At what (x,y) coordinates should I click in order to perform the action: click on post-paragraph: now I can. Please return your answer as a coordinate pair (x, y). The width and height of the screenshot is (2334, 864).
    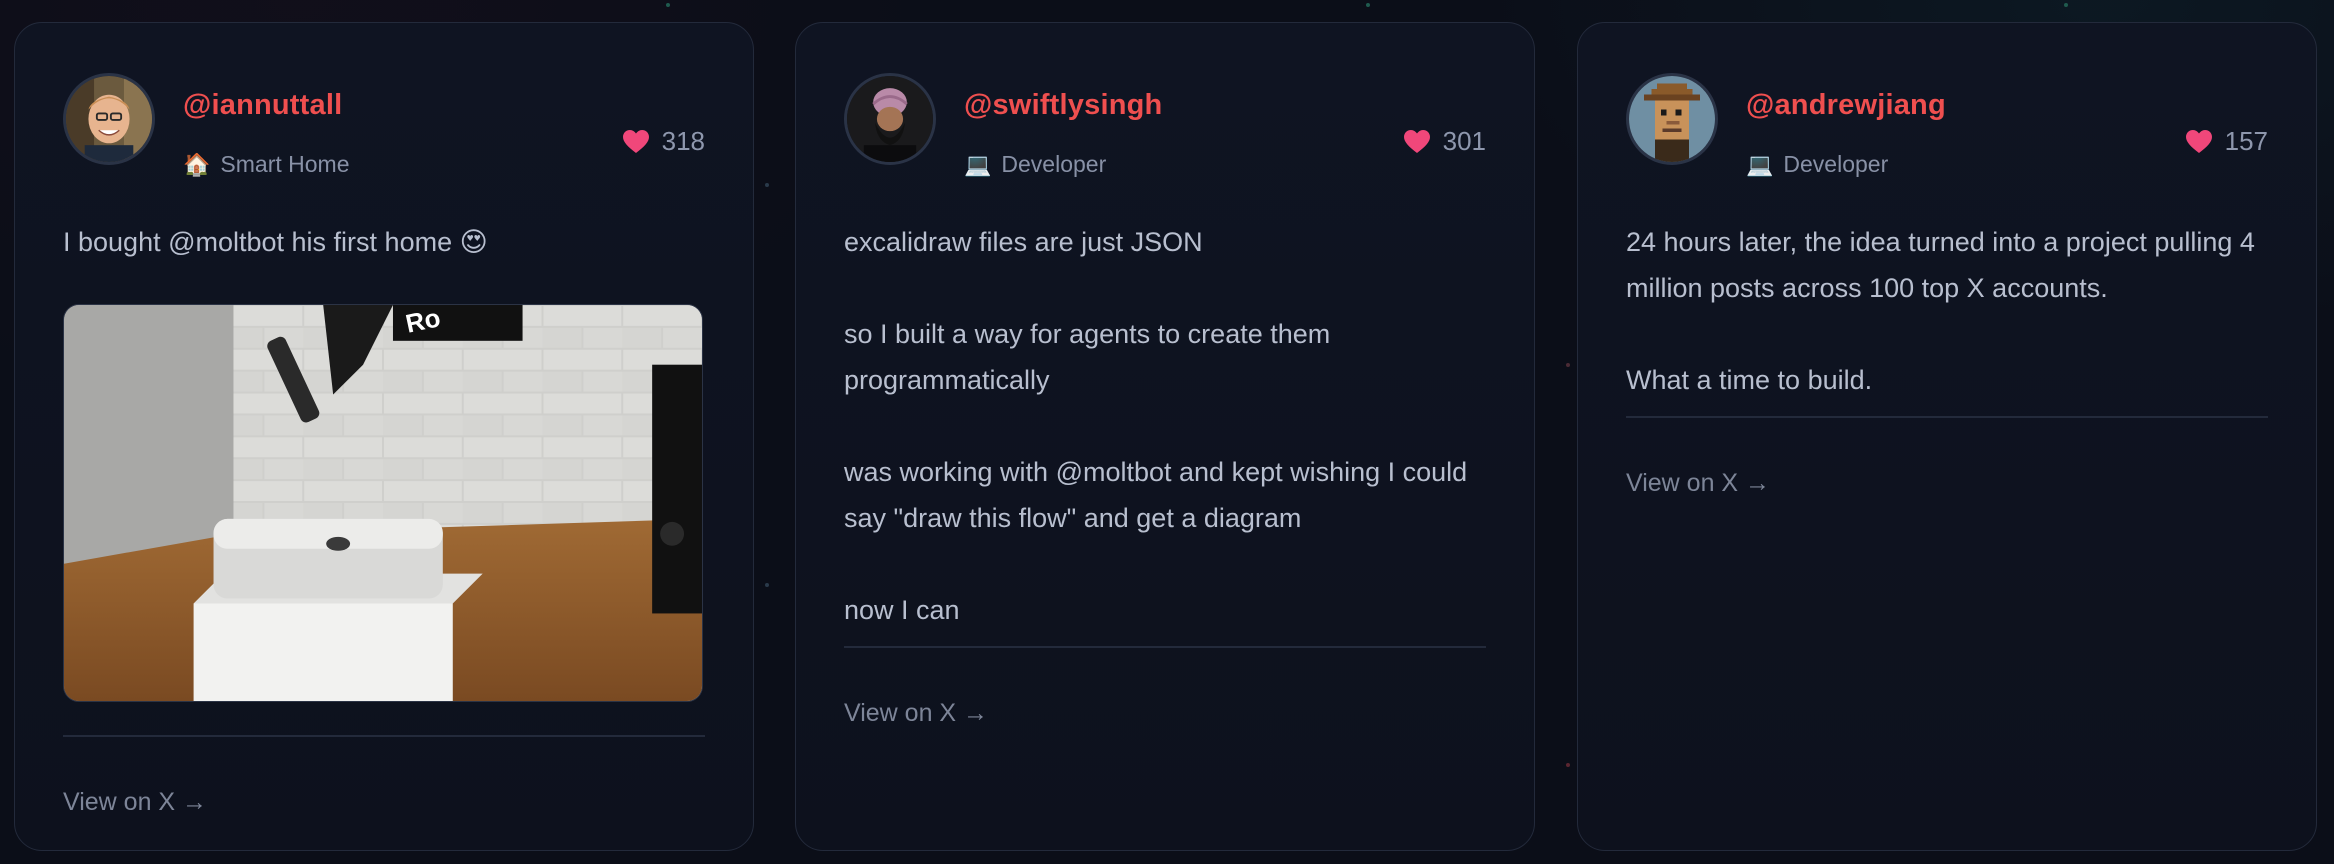
    Looking at the image, I should click on (902, 610).